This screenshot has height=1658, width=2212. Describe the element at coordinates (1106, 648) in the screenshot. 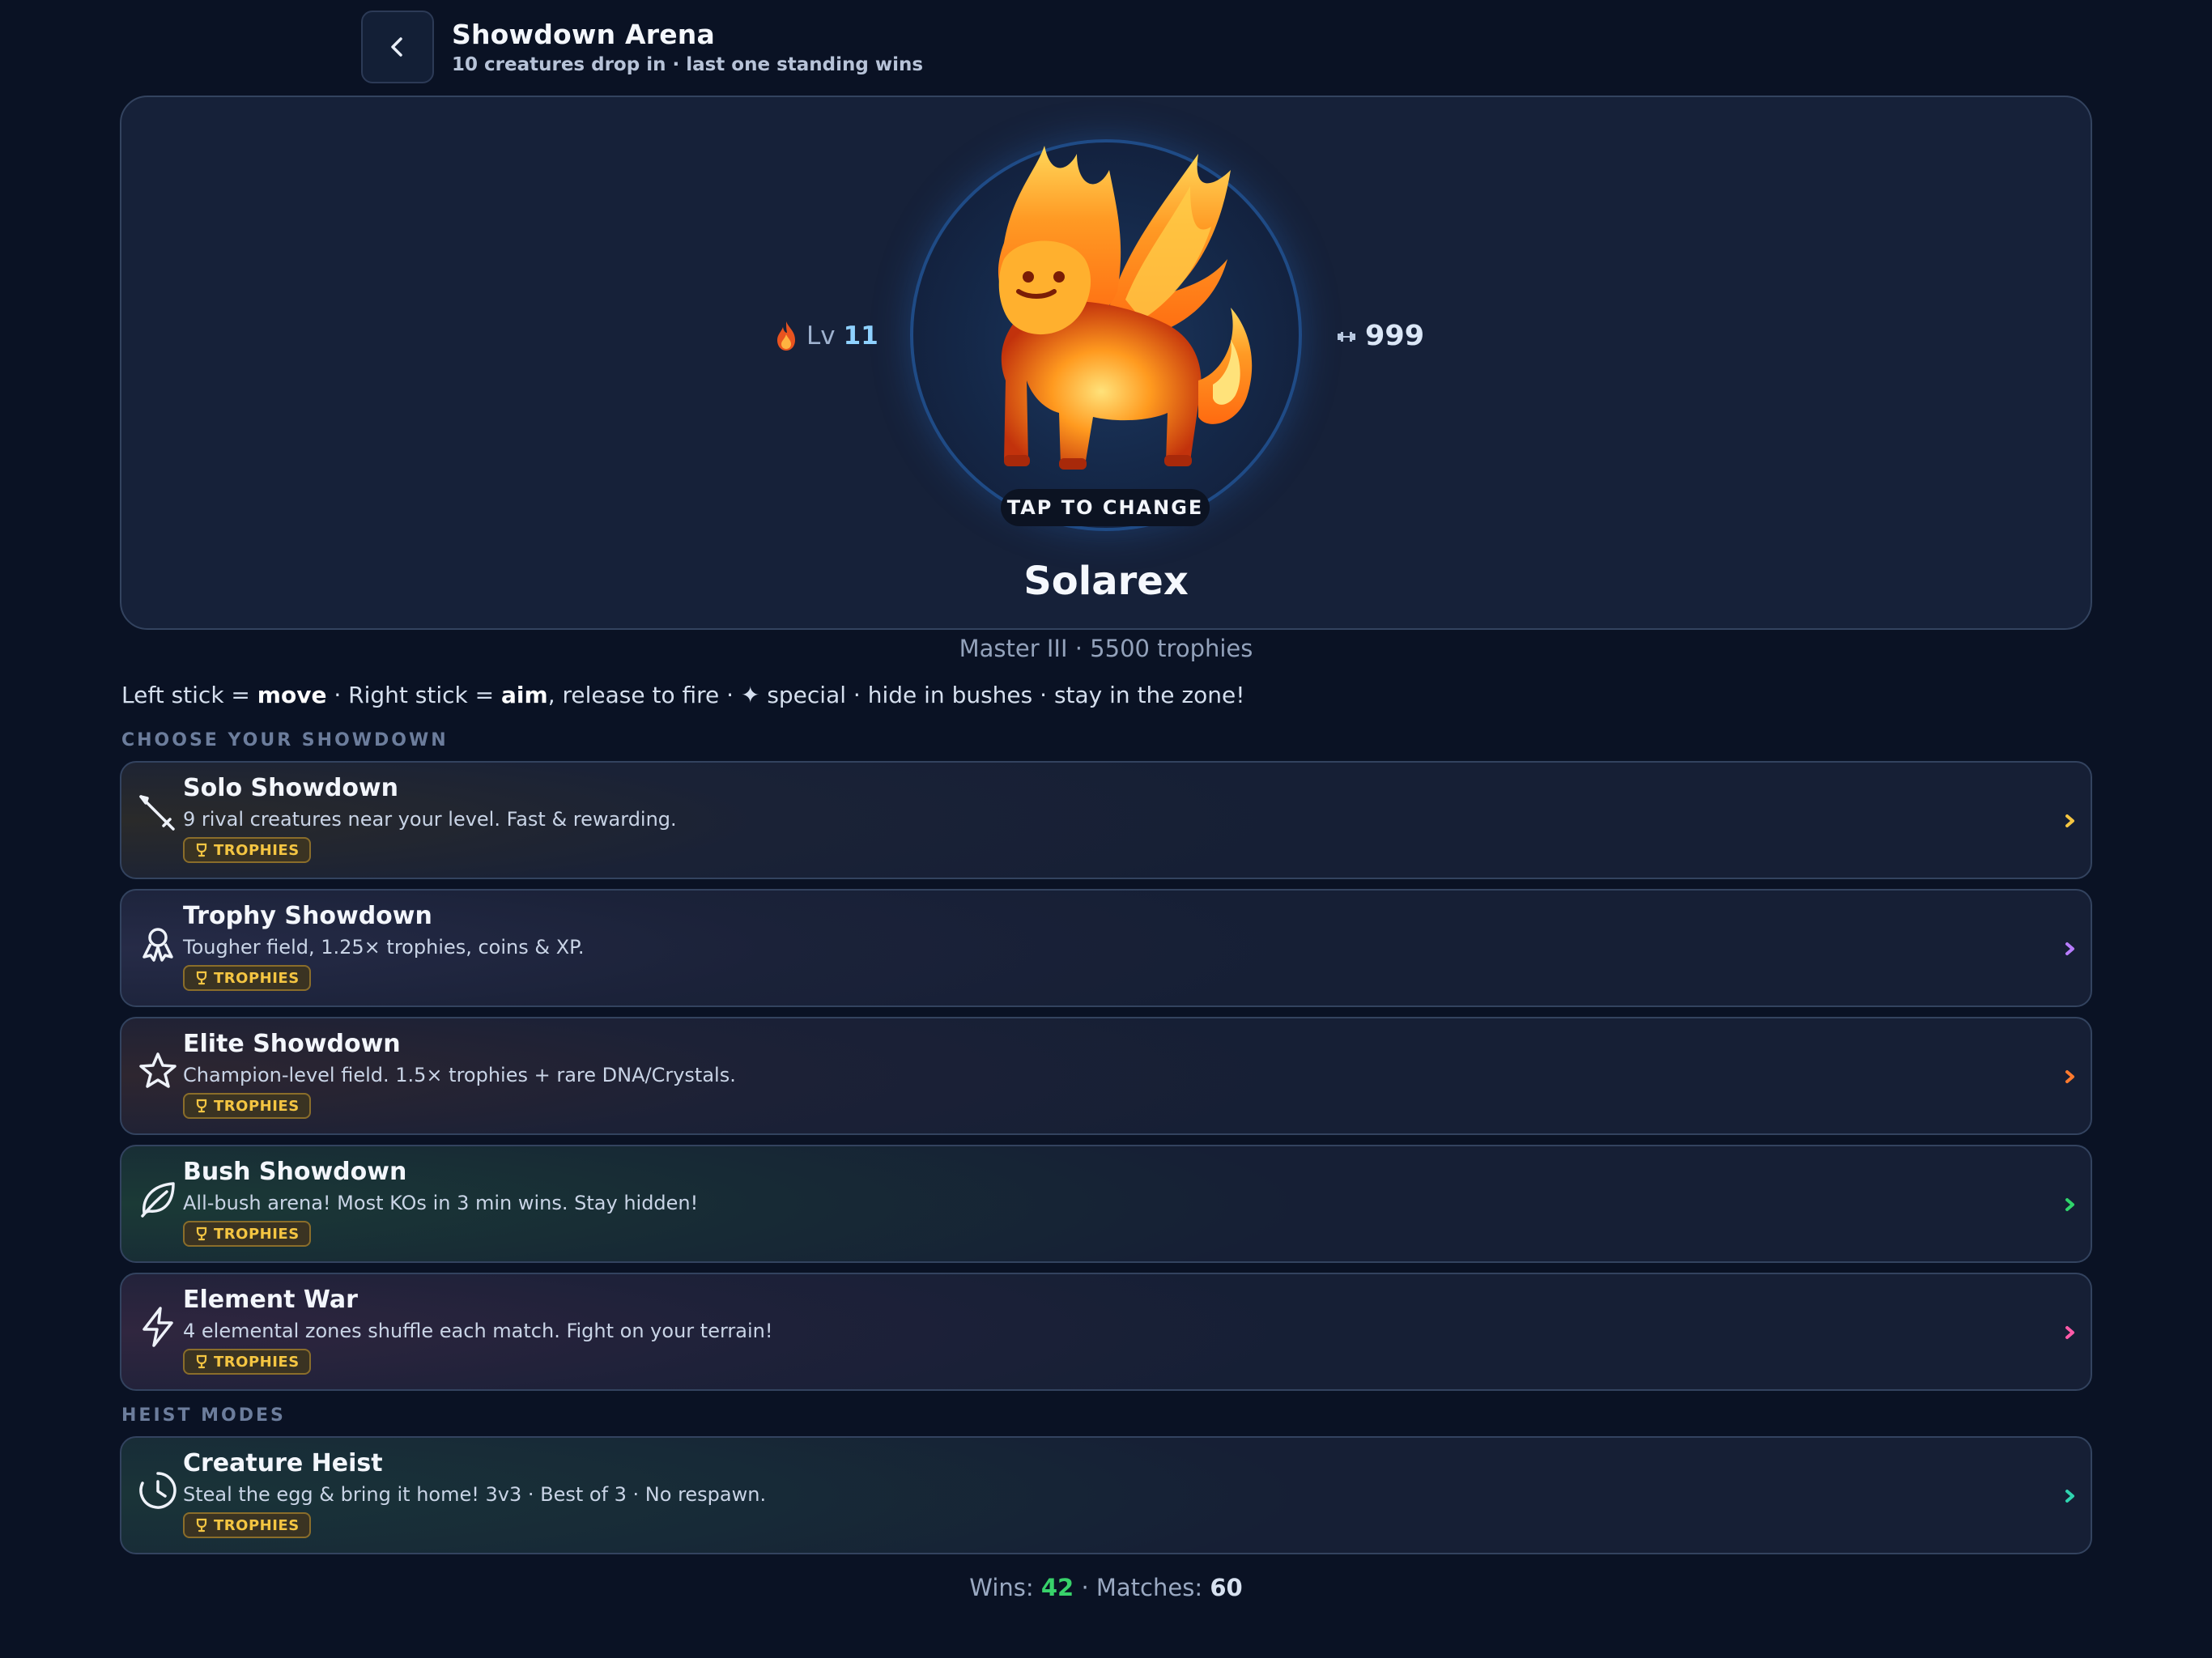

I see `rank-line: Master III · 5500 trophies` at that location.